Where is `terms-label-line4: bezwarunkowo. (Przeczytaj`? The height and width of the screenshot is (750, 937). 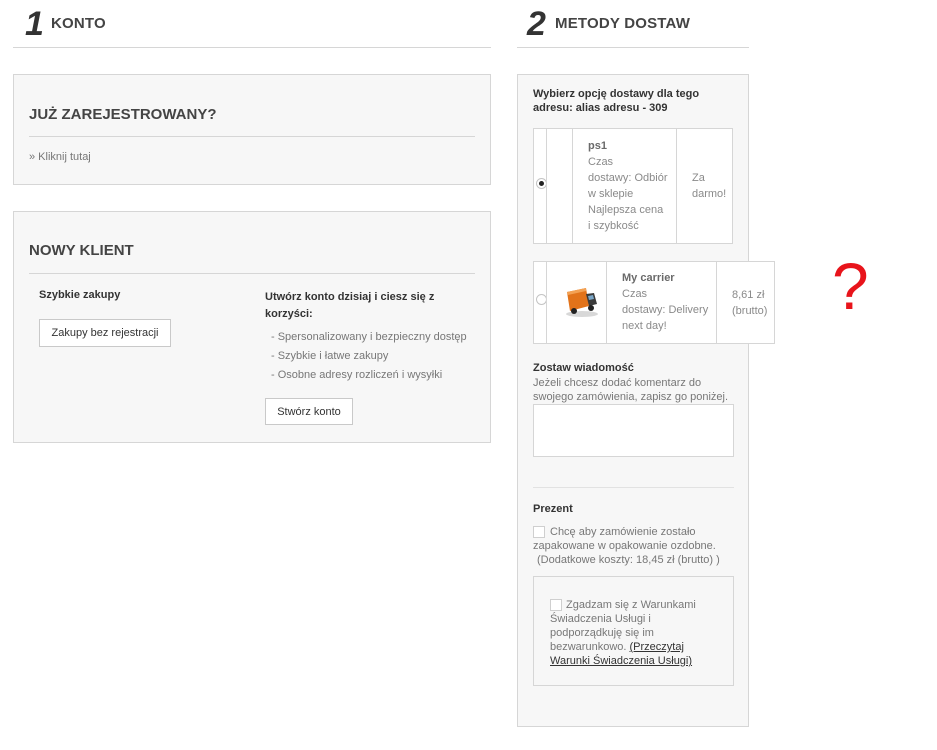
terms-label-line4: bezwarunkowo. (Przeczytaj is located at coordinates (623, 647).